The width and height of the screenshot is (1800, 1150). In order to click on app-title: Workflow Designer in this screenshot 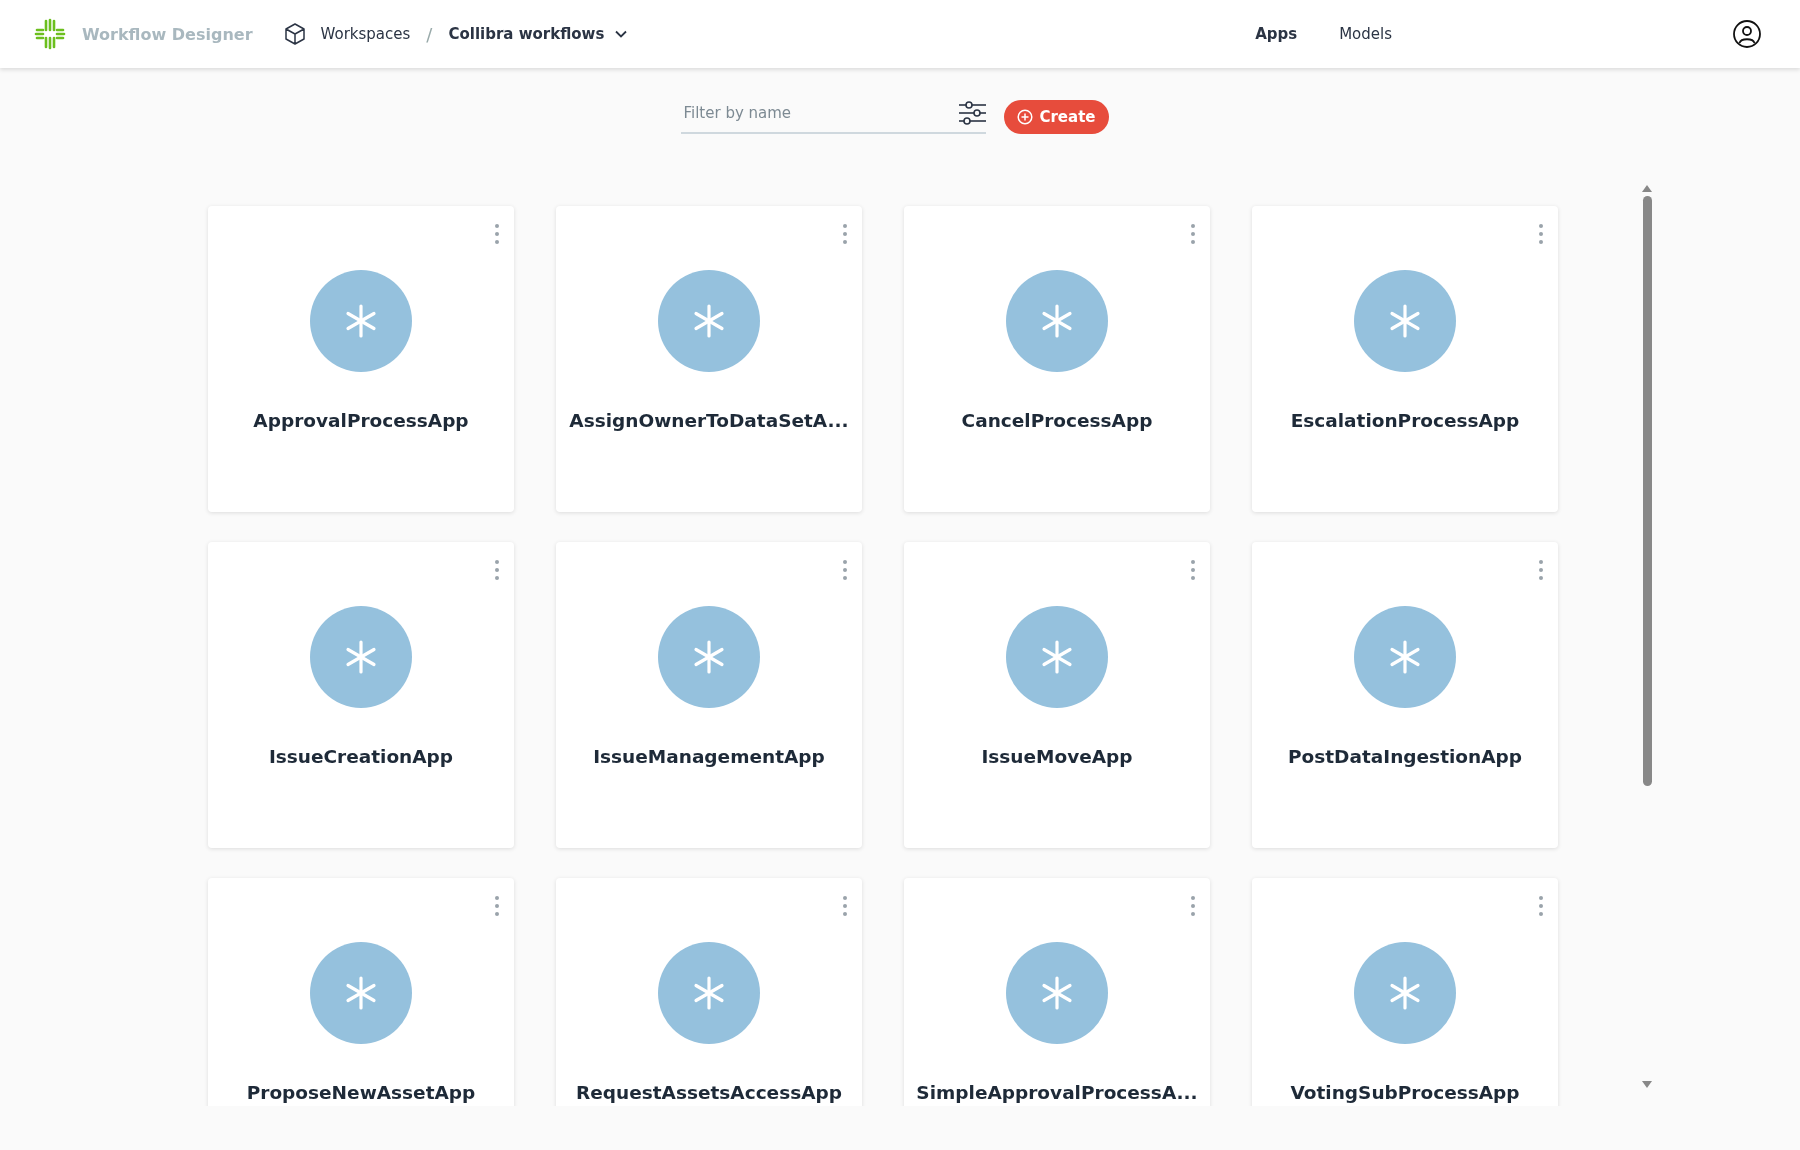, I will do `click(167, 34)`.